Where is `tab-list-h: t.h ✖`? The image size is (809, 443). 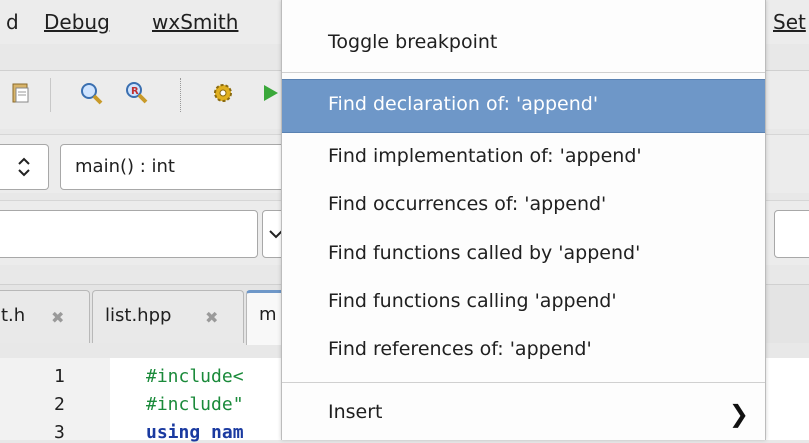
tab-list-h: t.h ✖ is located at coordinates (45, 316).